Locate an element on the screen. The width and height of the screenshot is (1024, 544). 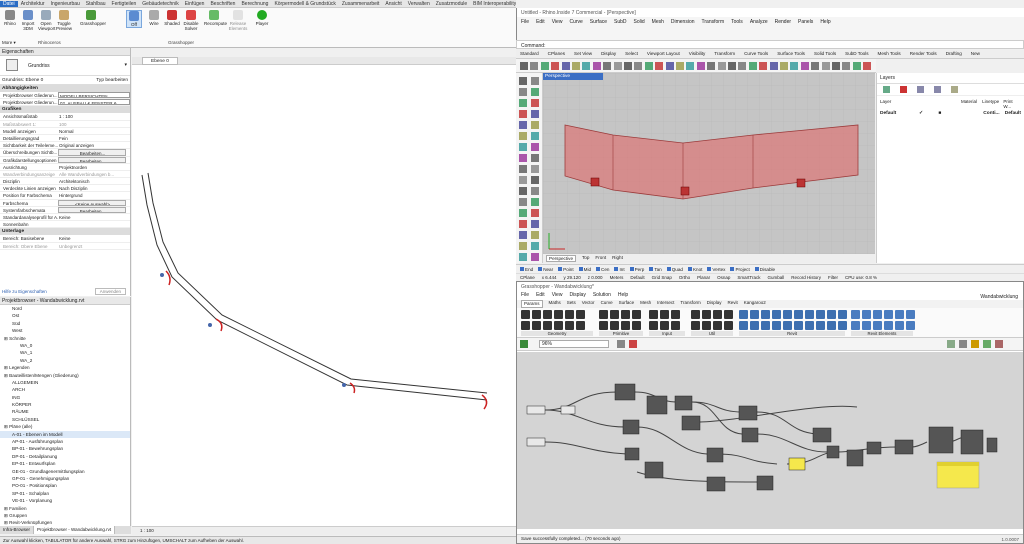
rhino-tab-visibility: Visibility is located at coordinates (697, 54).